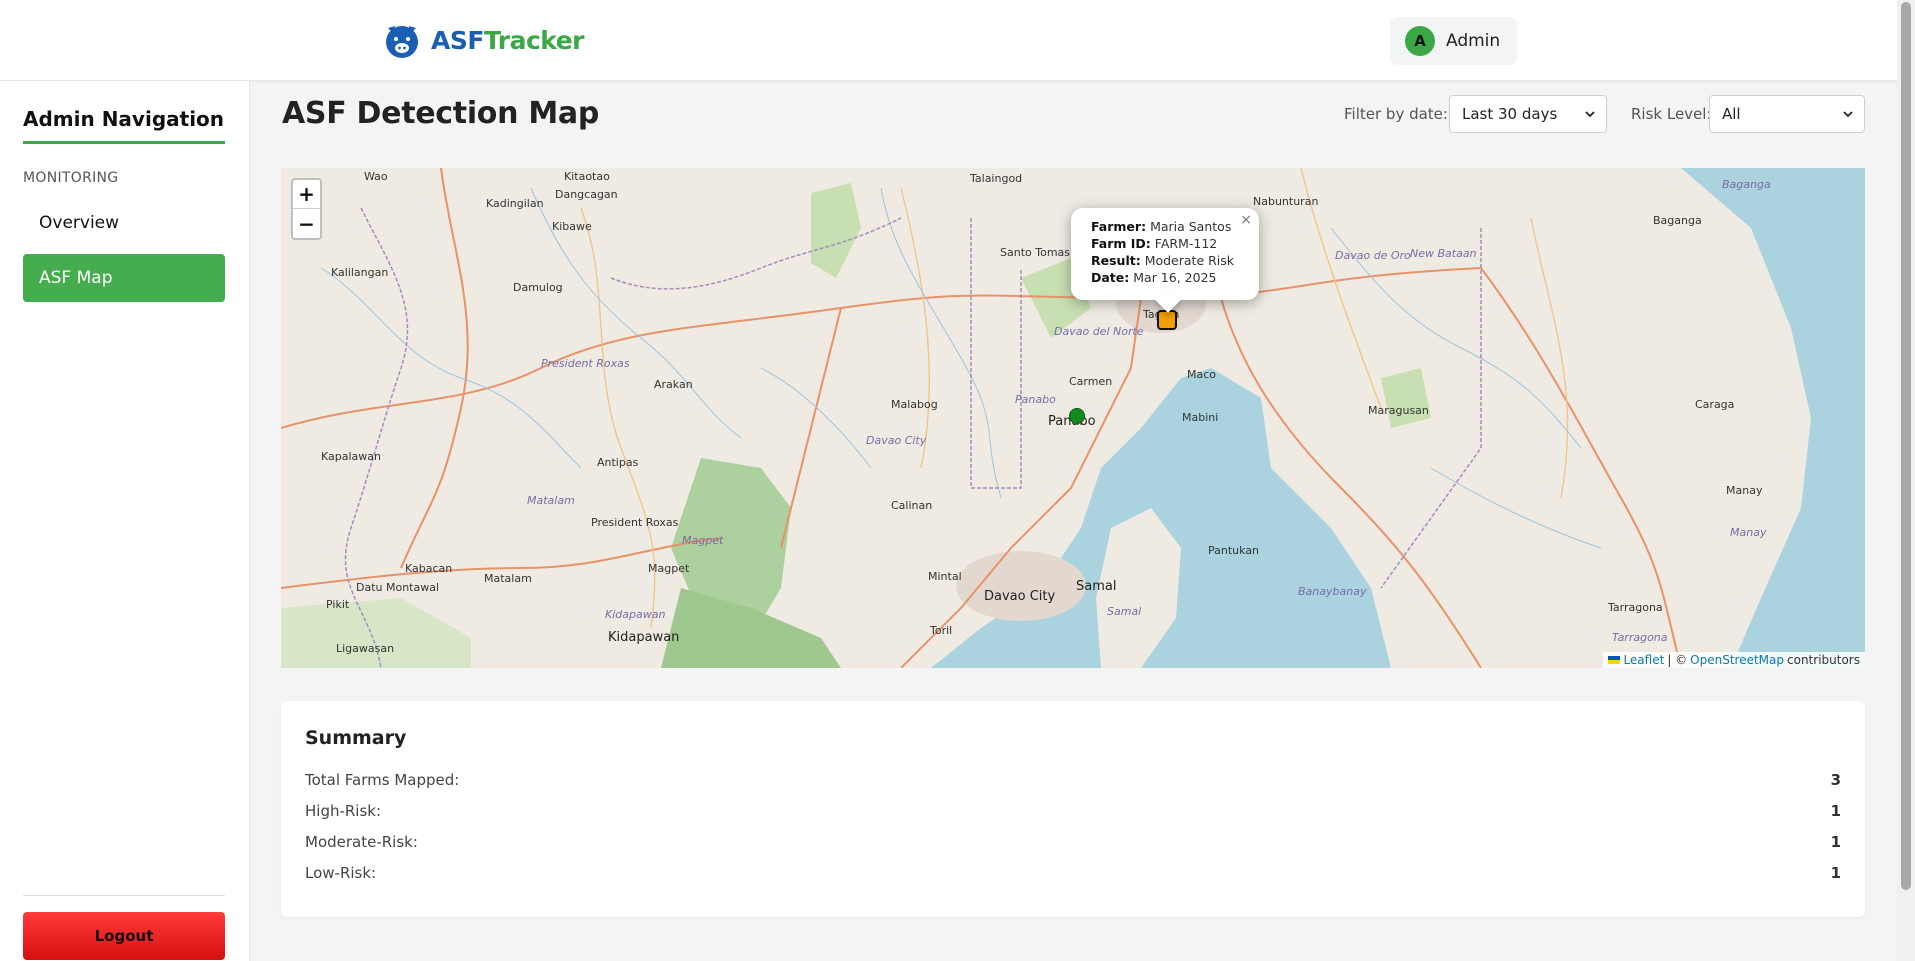  I want to click on summary-row-high-risk: High-Risk: 1, so click(1073, 813).